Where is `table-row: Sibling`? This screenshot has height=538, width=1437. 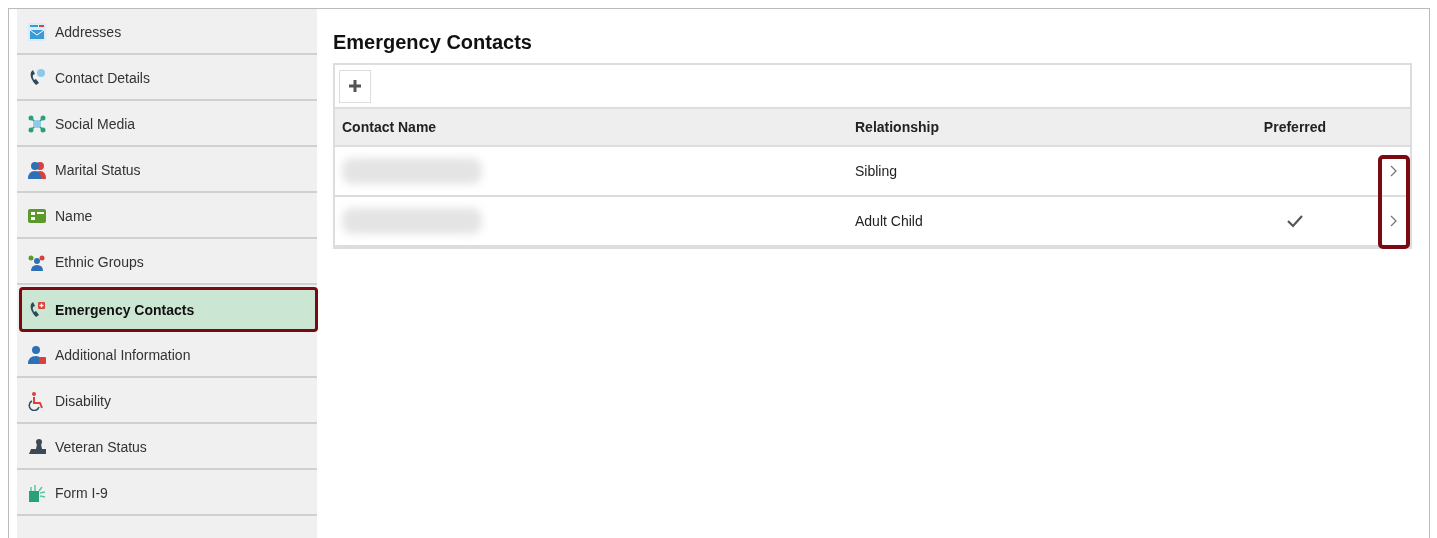 table-row: Sibling is located at coordinates (872, 172).